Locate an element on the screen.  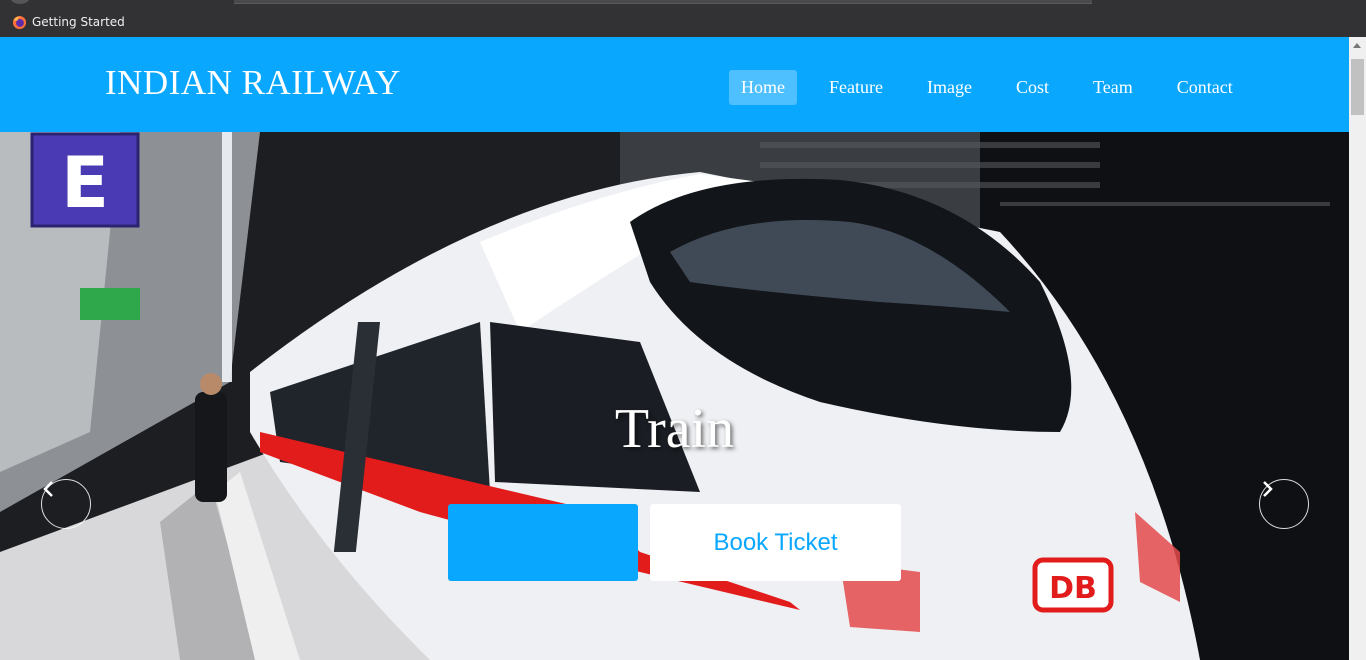
bookmark-getting-started: Getting Started is located at coordinates (68, 22).